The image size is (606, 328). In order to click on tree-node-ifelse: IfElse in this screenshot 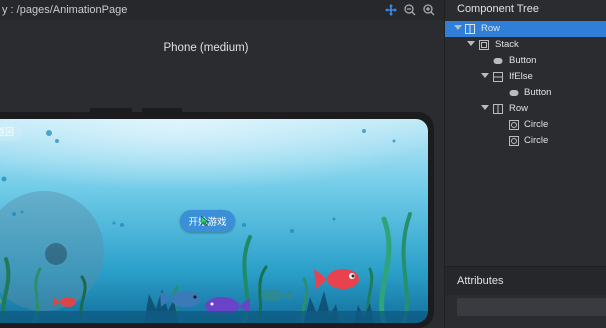, I will do `click(525, 77)`.